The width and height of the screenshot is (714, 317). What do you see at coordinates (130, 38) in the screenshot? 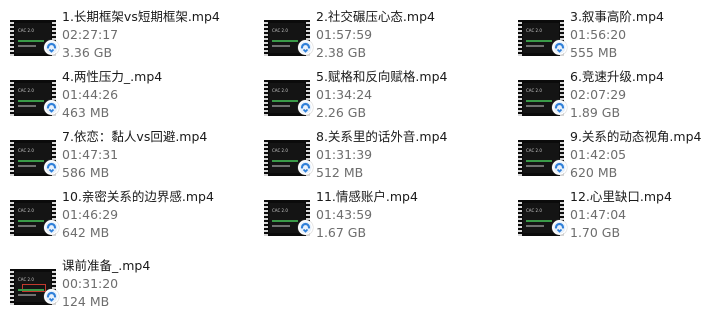
I see `file-item: CAC 2.0 1.长期框架vs短期框架.mp4 02:27:17 3.36 GB` at bounding box center [130, 38].